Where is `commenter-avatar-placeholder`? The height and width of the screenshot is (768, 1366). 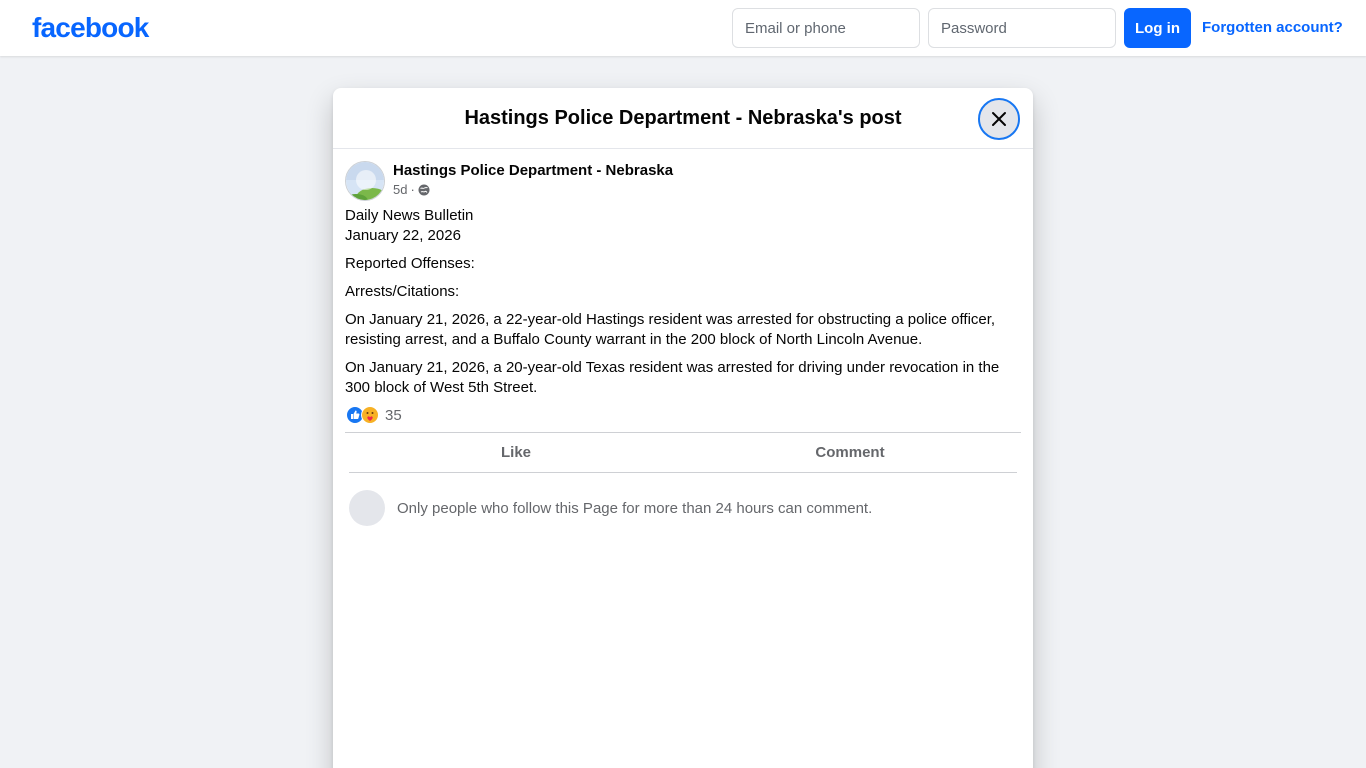
commenter-avatar-placeholder is located at coordinates (367, 508).